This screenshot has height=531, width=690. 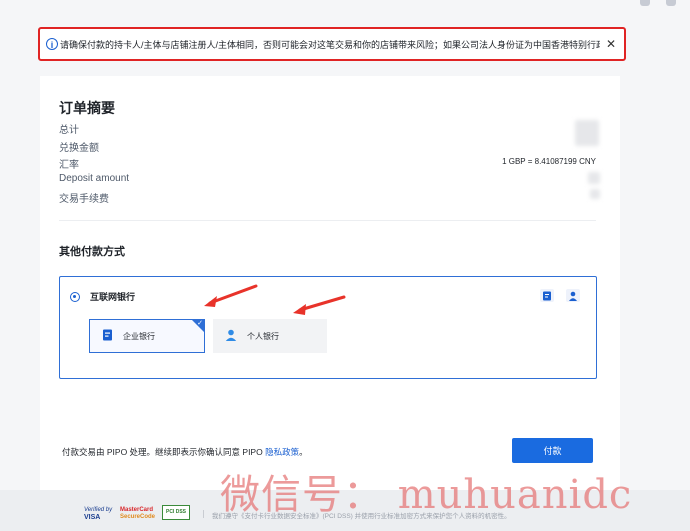 I want to click on summary-rate-label: 汇率, so click(x=69, y=165).